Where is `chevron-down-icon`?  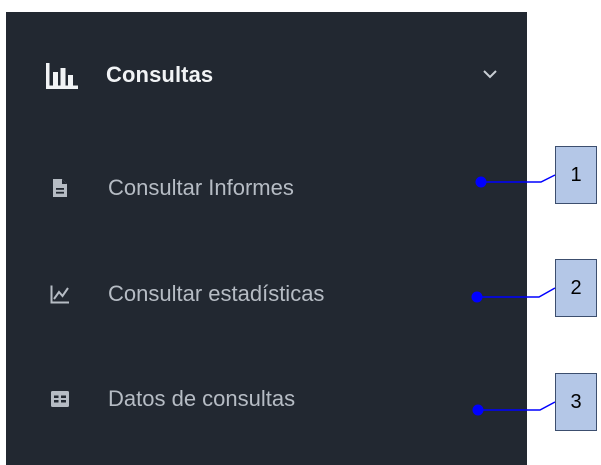 chevron-down-icon is located at coordinates (490, 74).